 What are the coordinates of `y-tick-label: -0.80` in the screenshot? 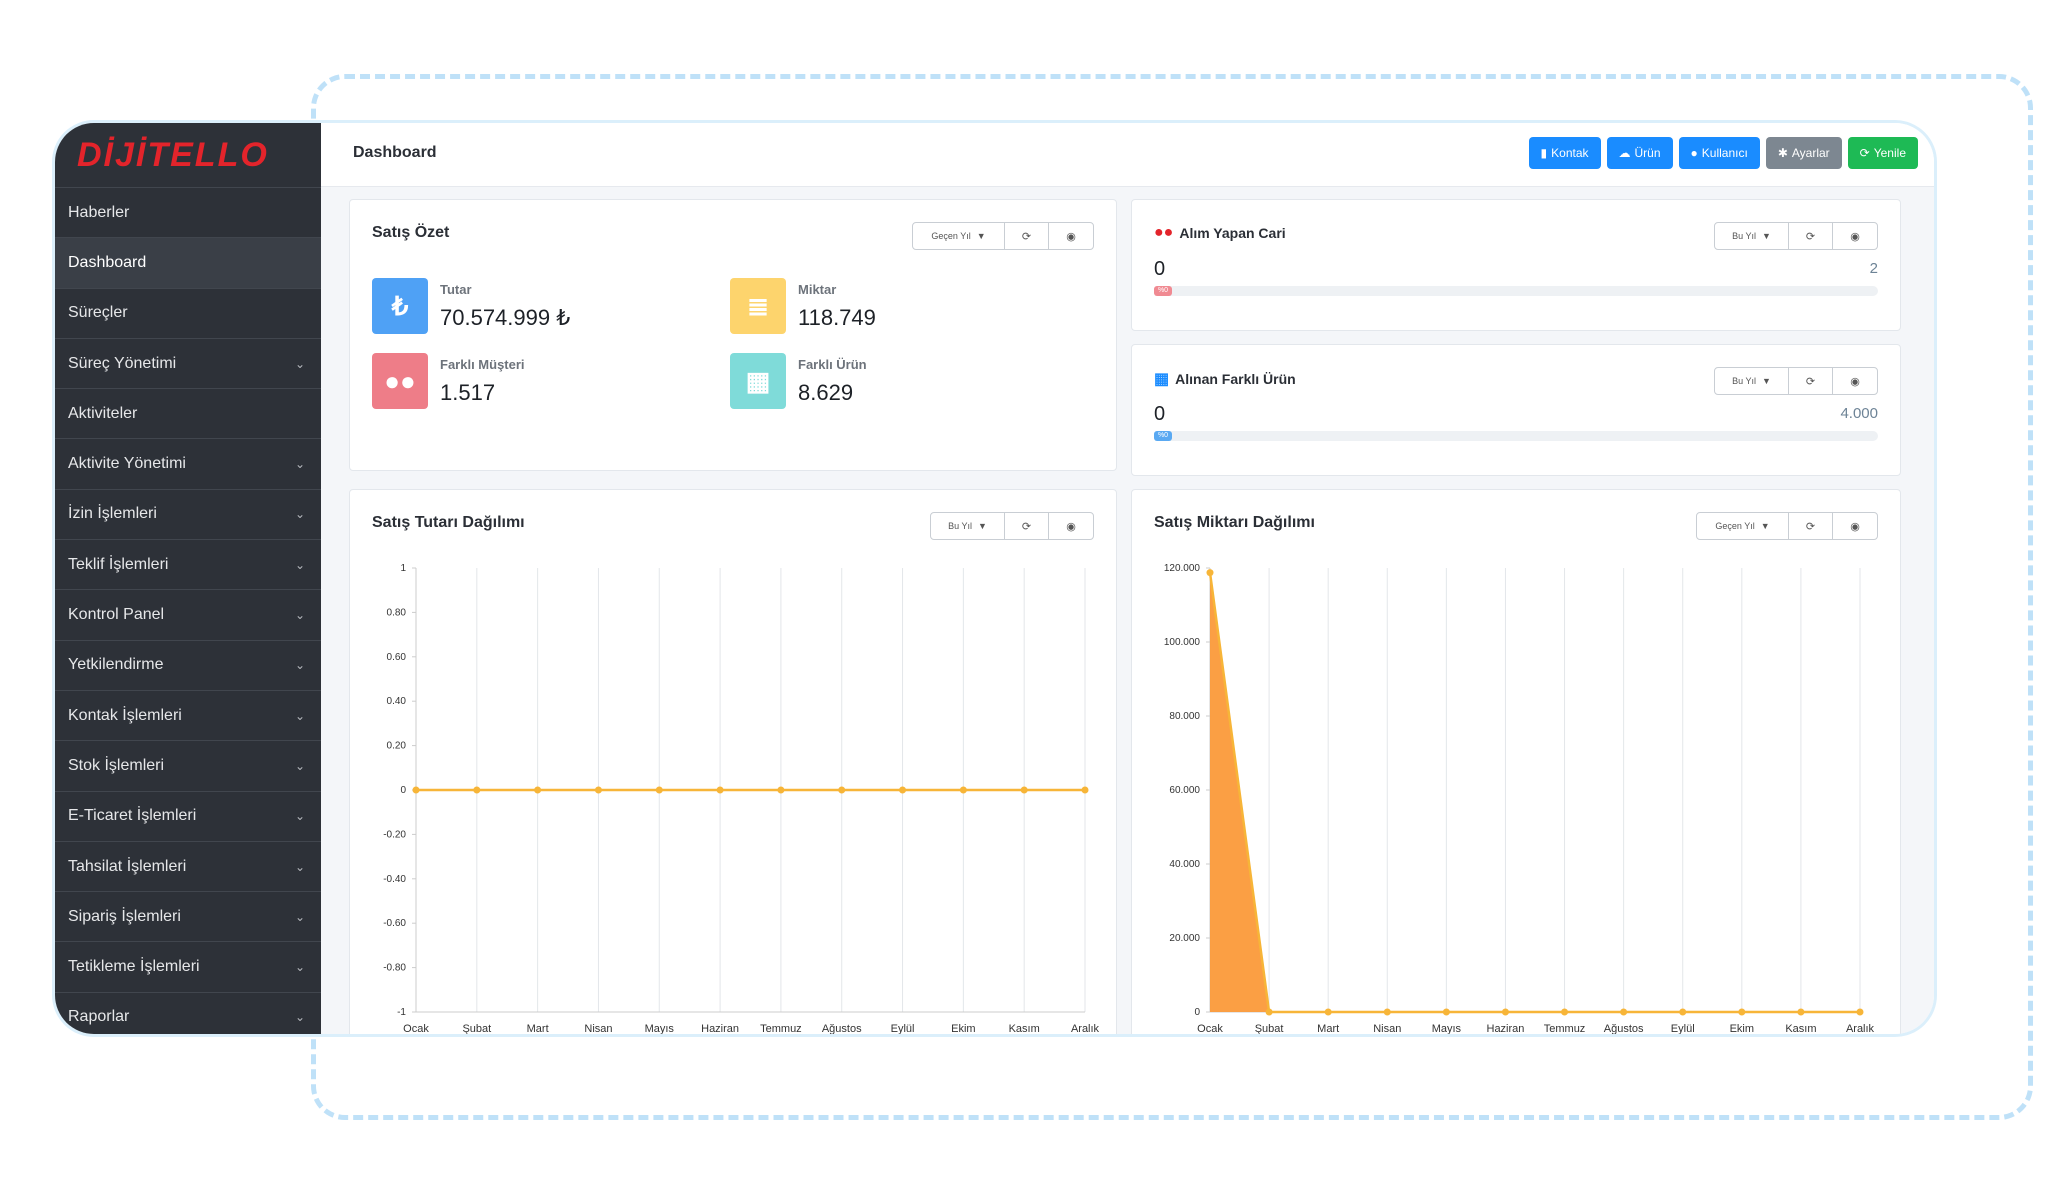 It's located at (394, 968).